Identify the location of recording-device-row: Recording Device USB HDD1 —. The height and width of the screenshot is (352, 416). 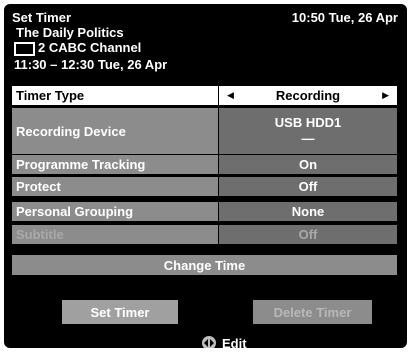
(204, 131).